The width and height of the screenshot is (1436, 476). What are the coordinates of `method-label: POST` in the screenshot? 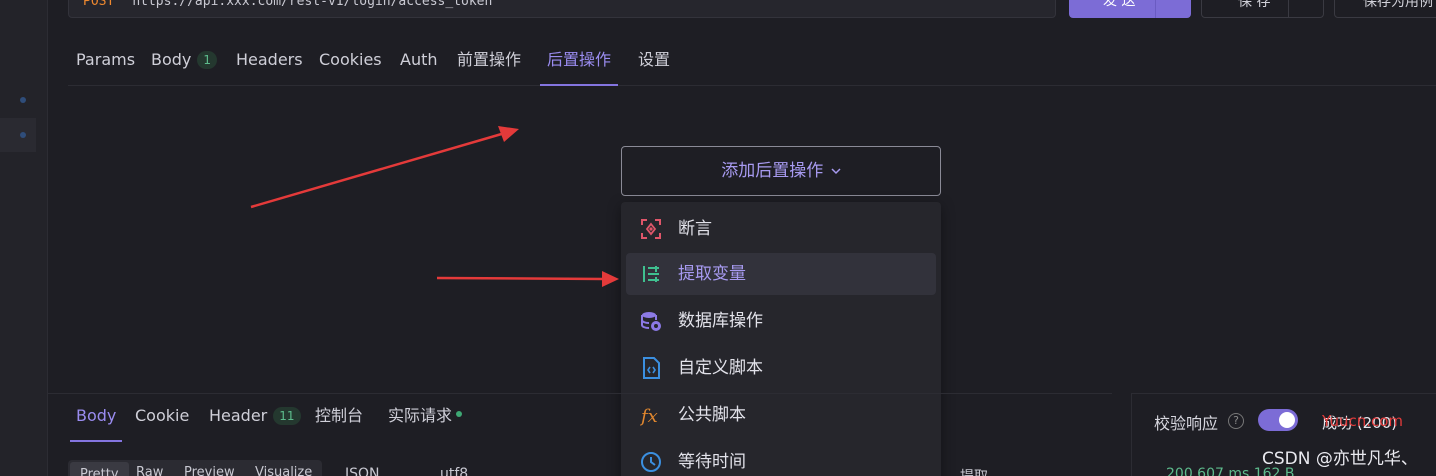 It's located at (98, 4).